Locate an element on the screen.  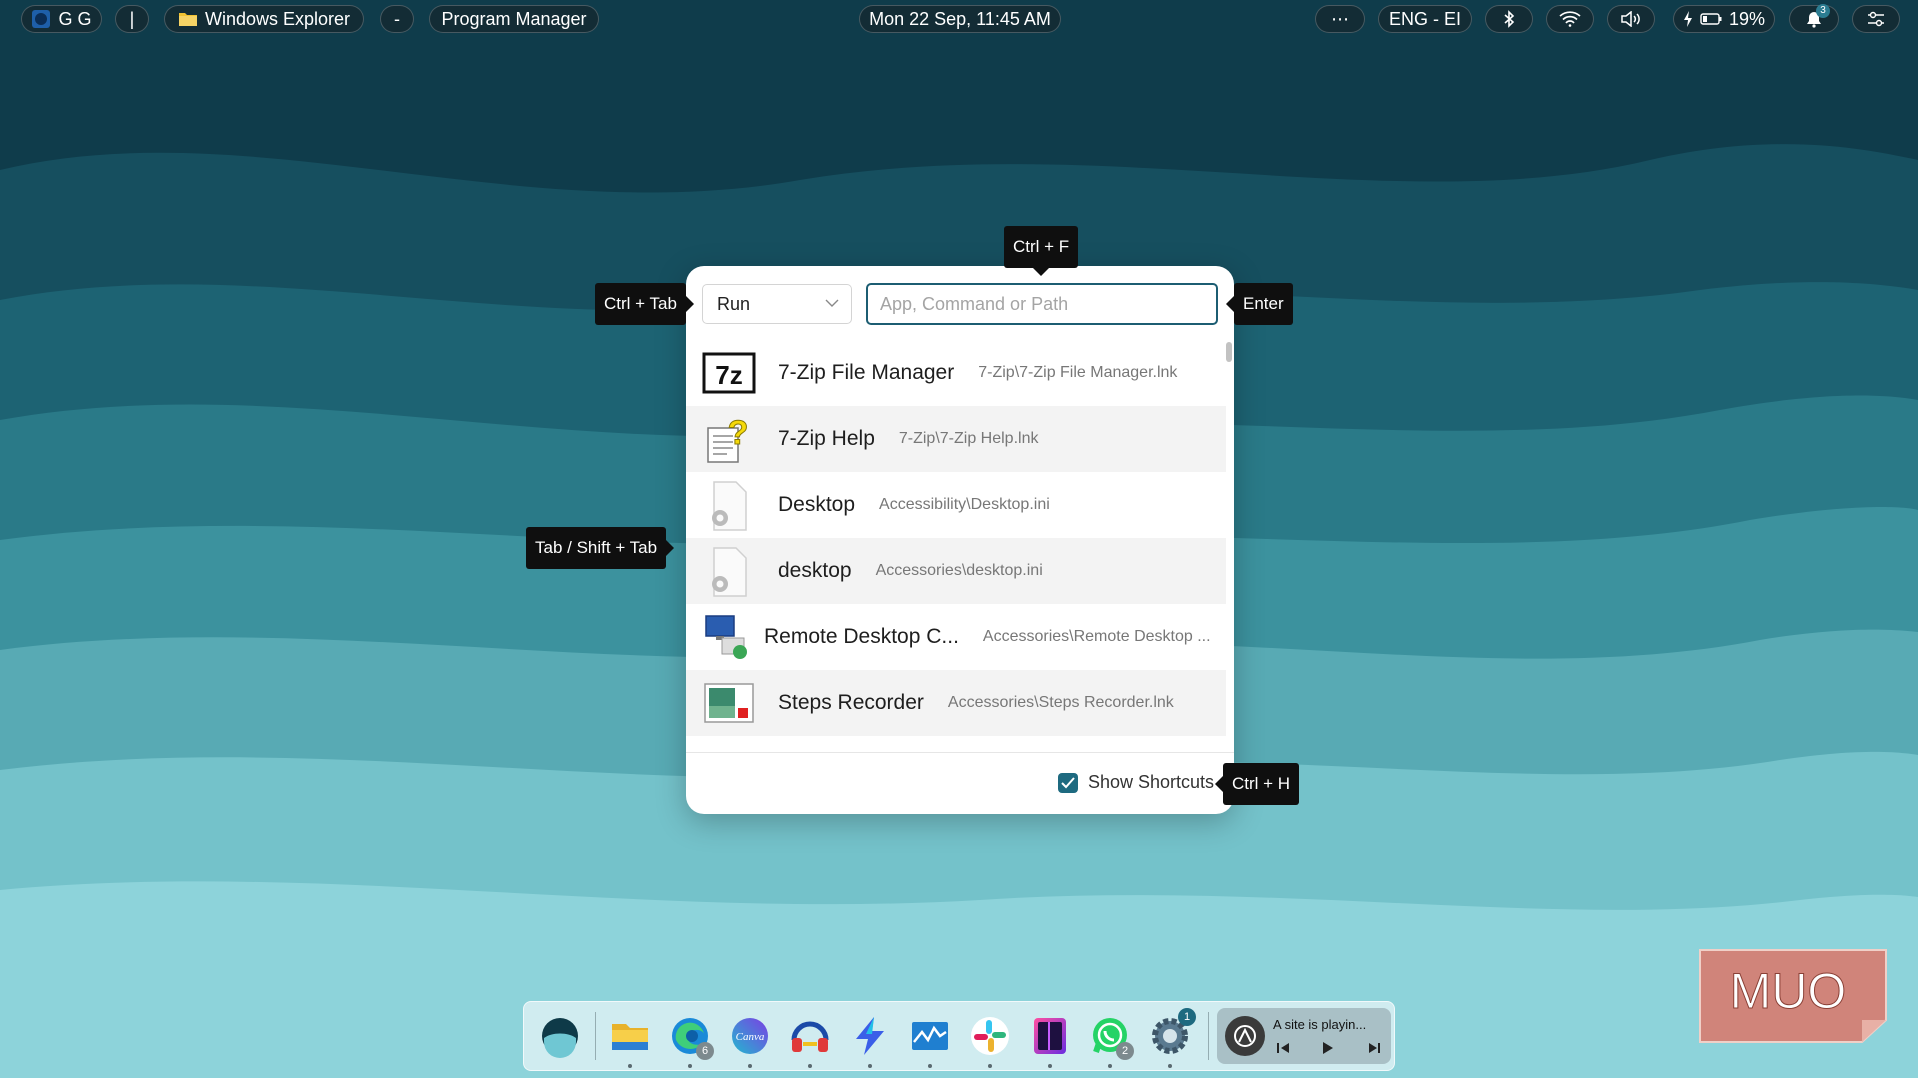
sliders-icon is located at coordinates (1876, 19).